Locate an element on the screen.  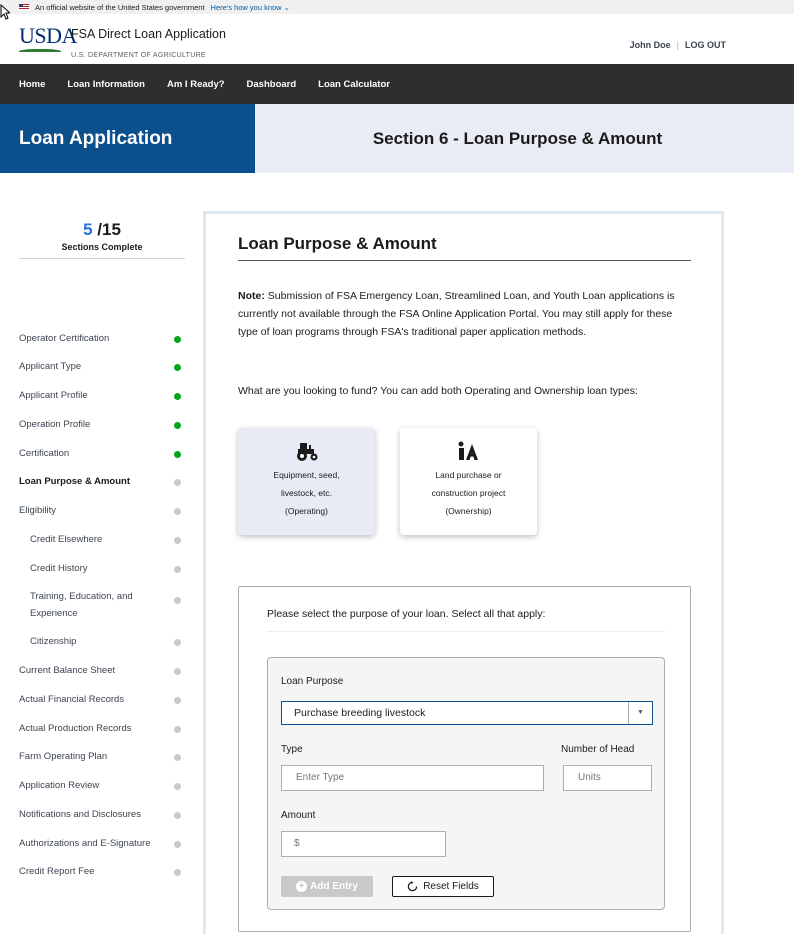
logout-link: LOG OUT is located at coordinates (705, 45).